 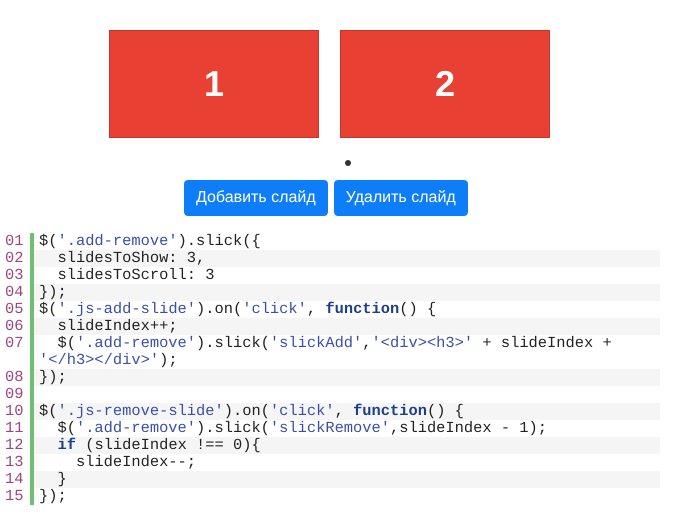 What do you see at coordinates (53, 496) in the screenshot?
I see `code-line: });` at bounding box center [53, 496].